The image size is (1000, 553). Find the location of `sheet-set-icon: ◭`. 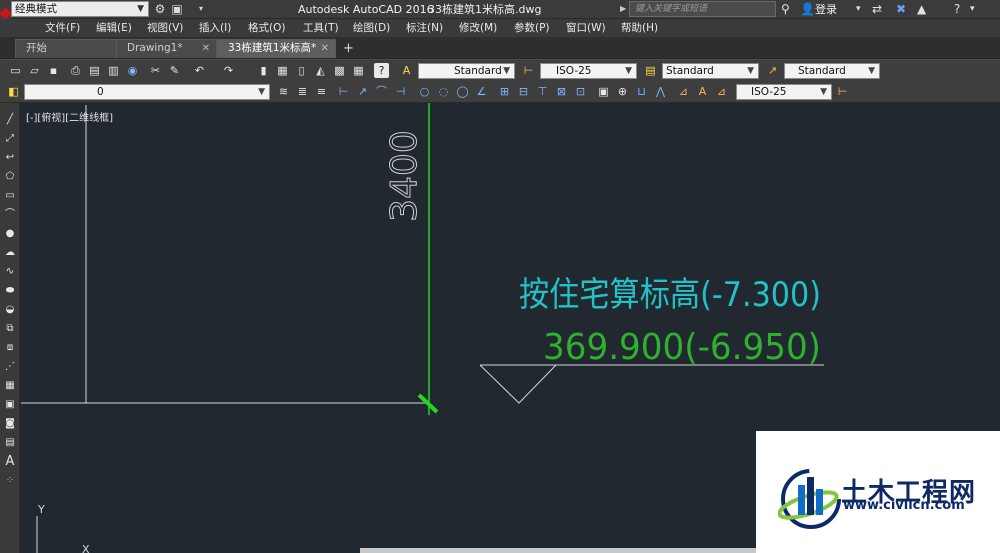

sheet-set-icon: ◭ is located at coordinates (320, 70).